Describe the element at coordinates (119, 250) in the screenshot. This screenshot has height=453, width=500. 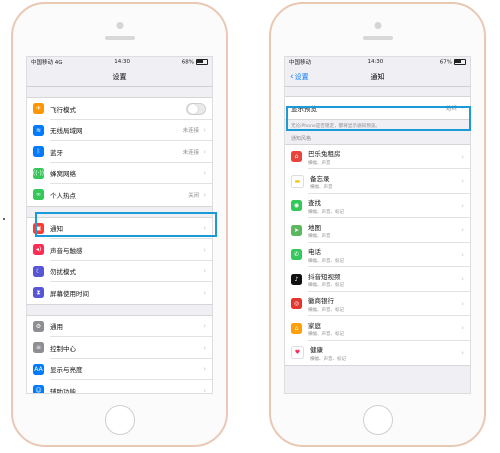
I see `settings-row: ◂) 声音与触感 ›` at that location.